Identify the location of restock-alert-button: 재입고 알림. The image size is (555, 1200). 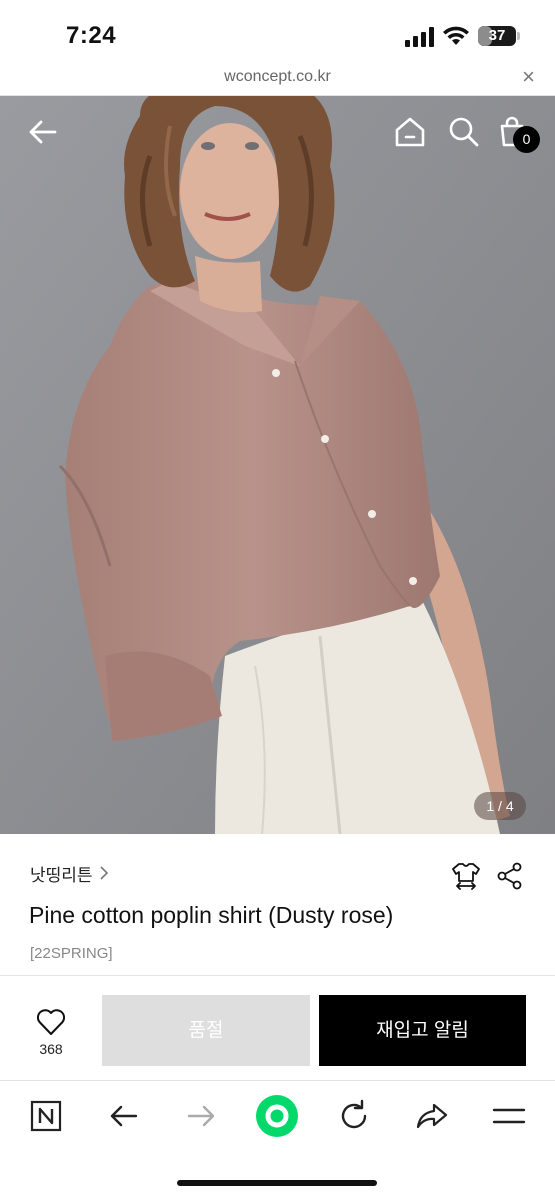
(422, 1030).